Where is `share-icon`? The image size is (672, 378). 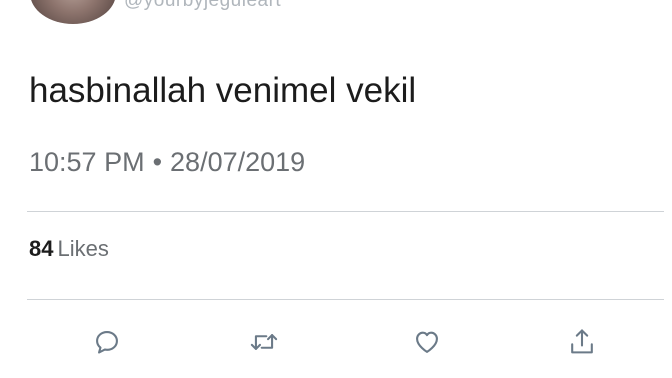 share-icon is located at coordinates (582, 341).